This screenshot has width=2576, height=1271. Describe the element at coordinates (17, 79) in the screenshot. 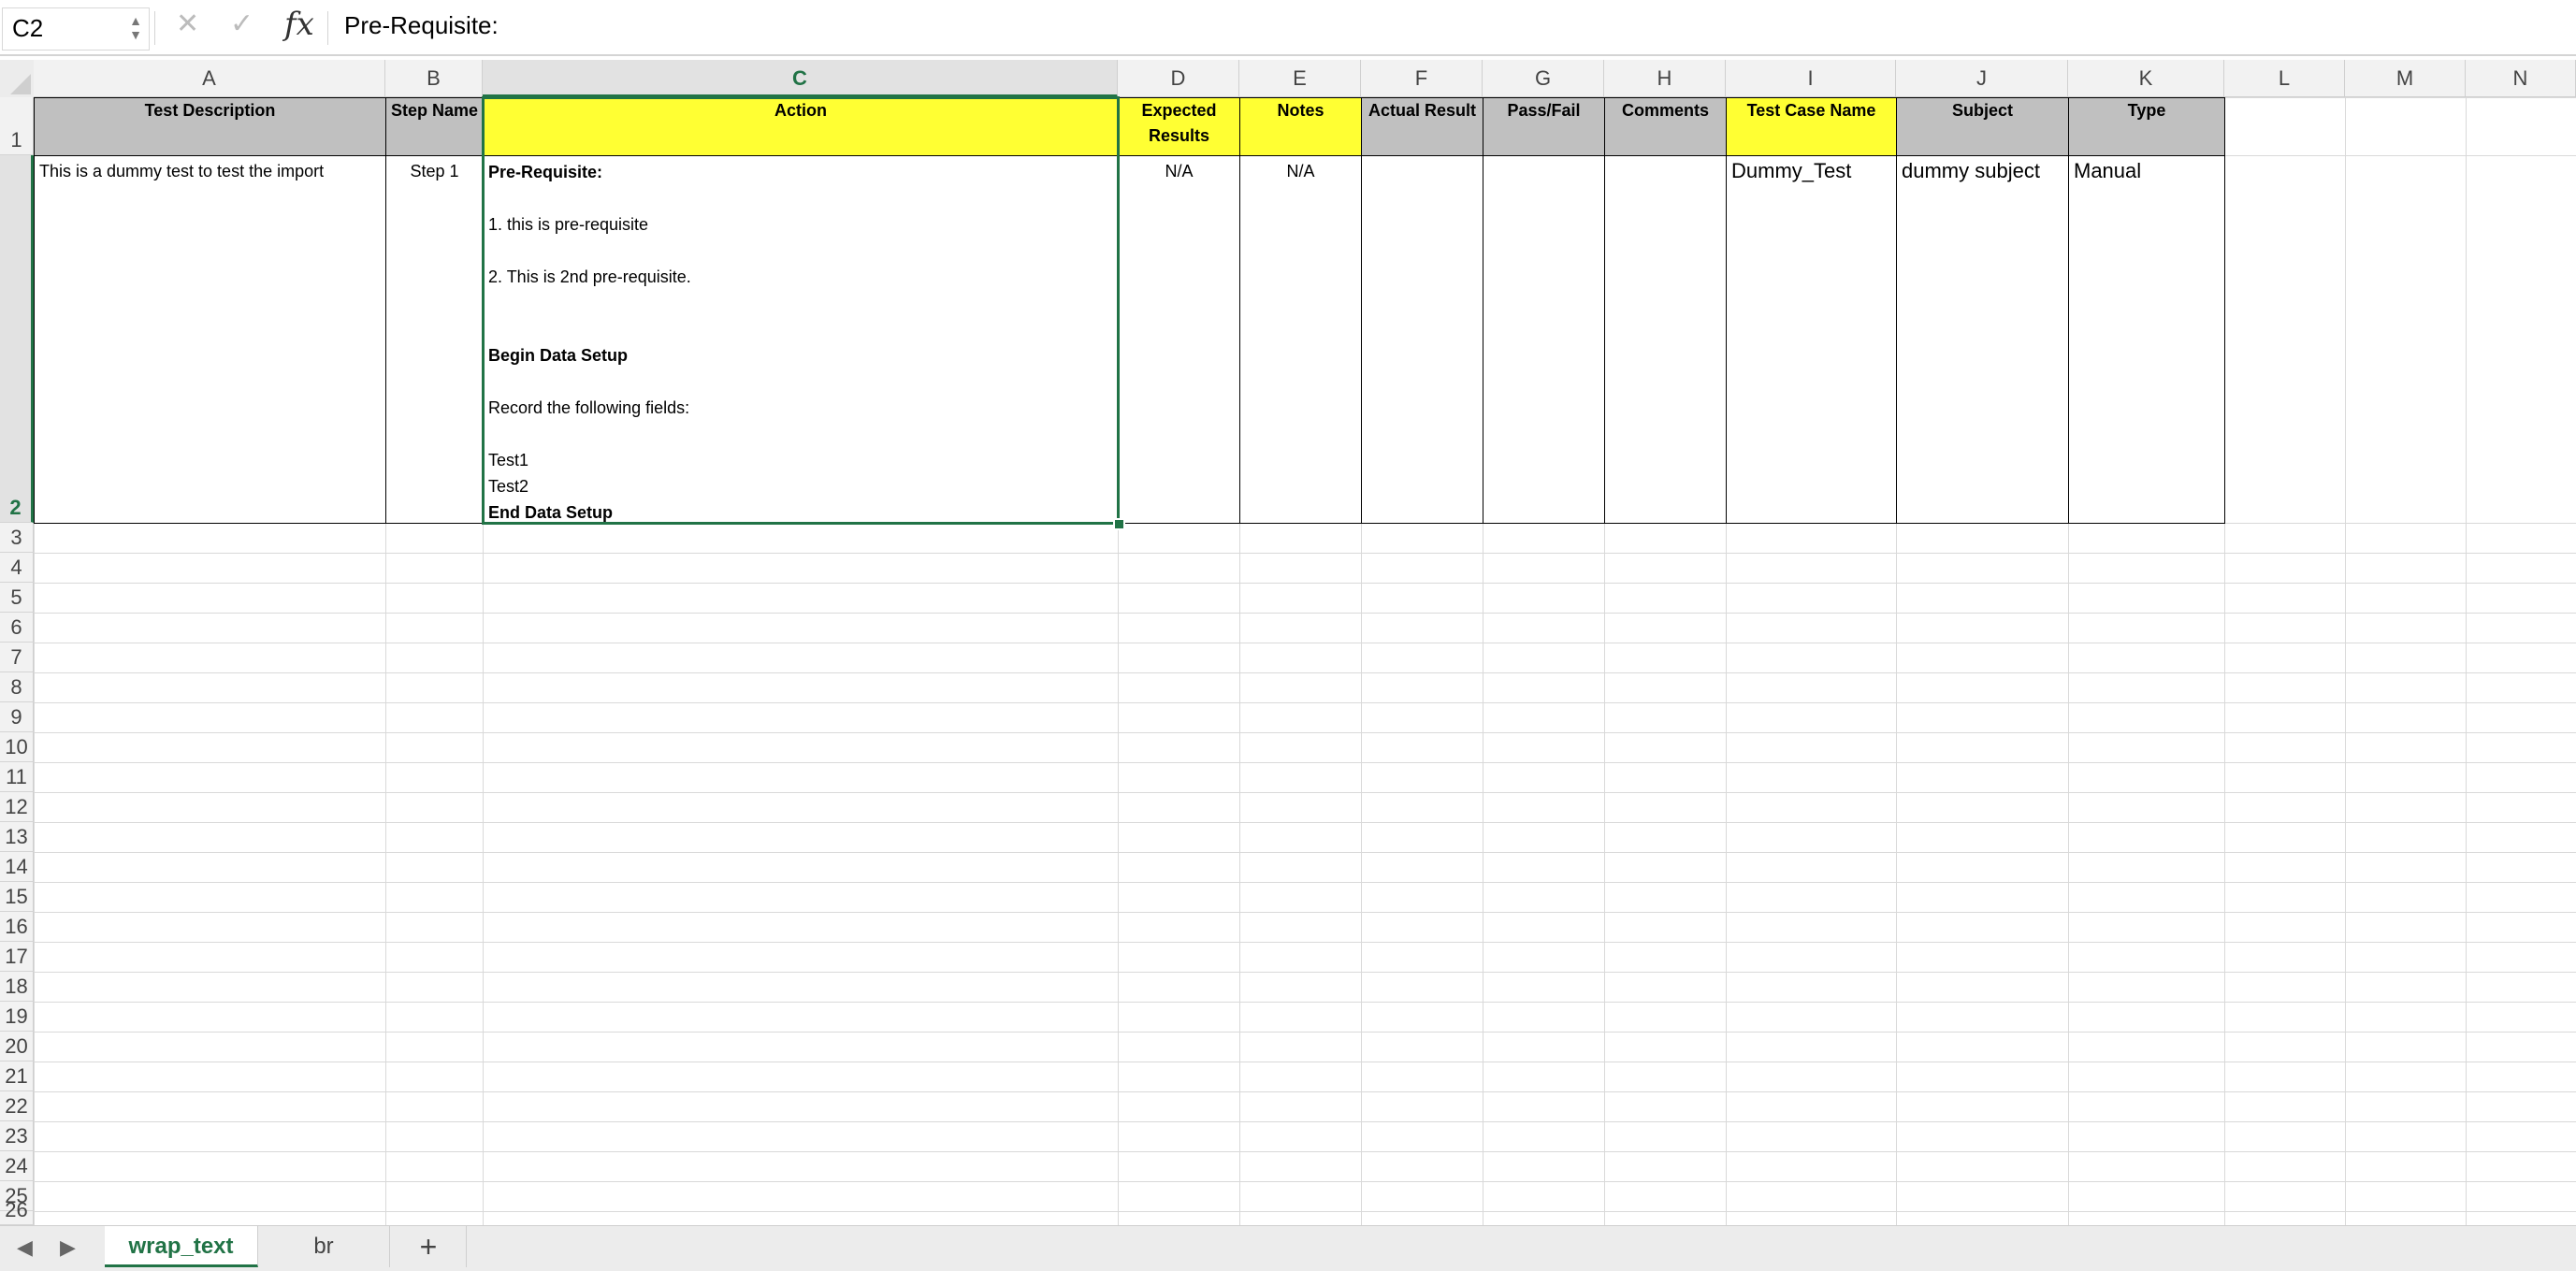

I see `select-all-corner` at that location.